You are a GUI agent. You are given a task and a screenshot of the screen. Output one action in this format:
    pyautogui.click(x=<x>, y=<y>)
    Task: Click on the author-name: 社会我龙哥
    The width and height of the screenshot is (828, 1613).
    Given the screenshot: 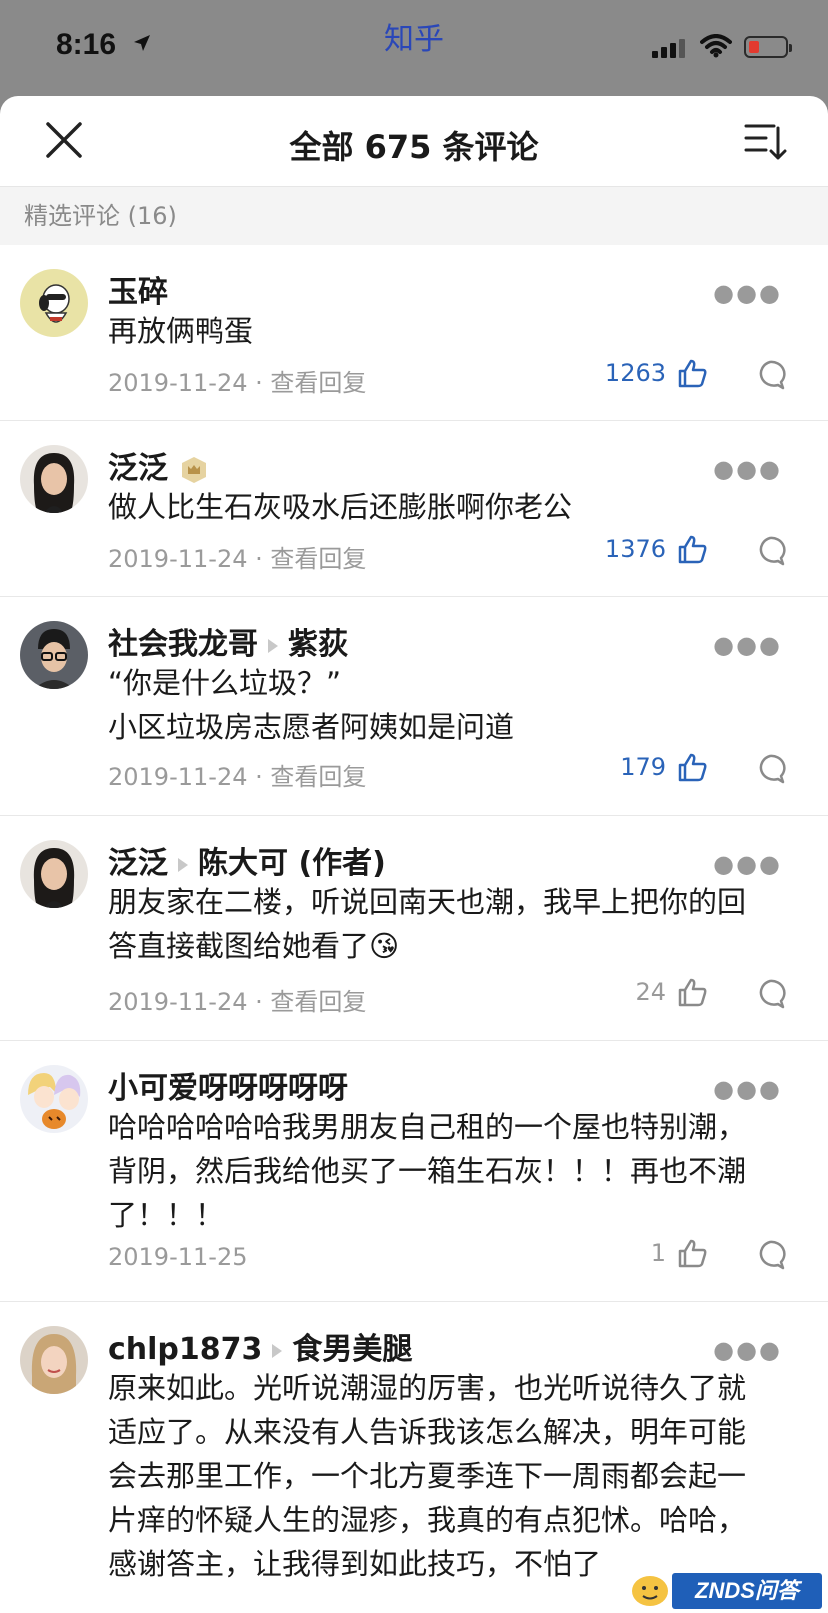 What is the action you would take?
    pyautogui.click(x=183, y=644)
    